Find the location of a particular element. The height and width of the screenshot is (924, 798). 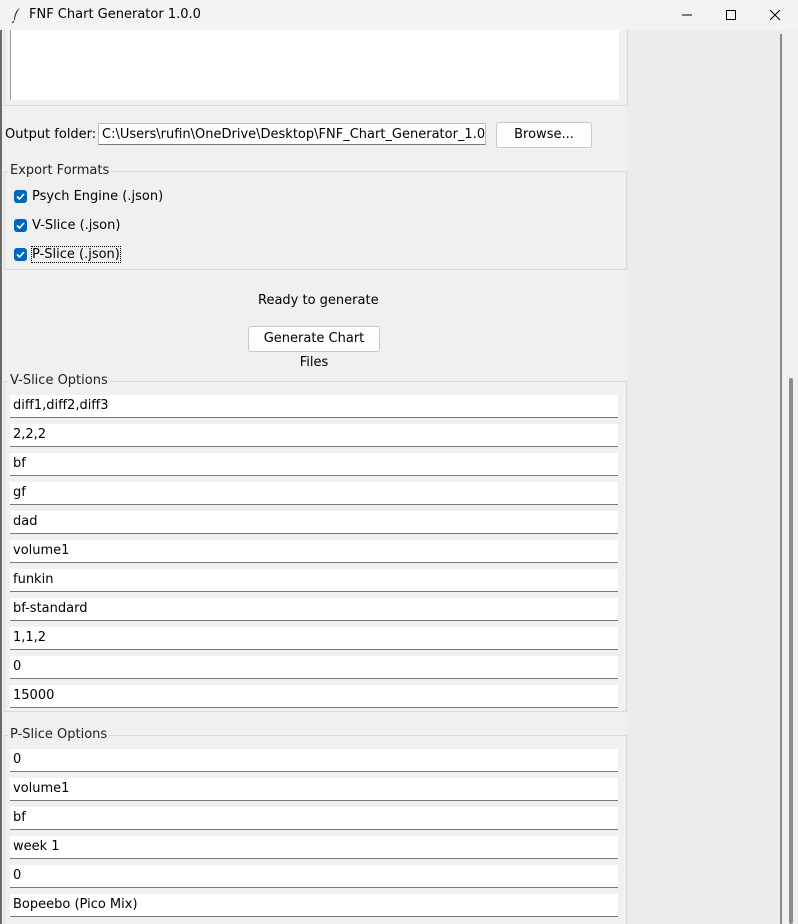

vslice-field-scroll-speeds: 1,1,2 is located at coordinates (314, 638).